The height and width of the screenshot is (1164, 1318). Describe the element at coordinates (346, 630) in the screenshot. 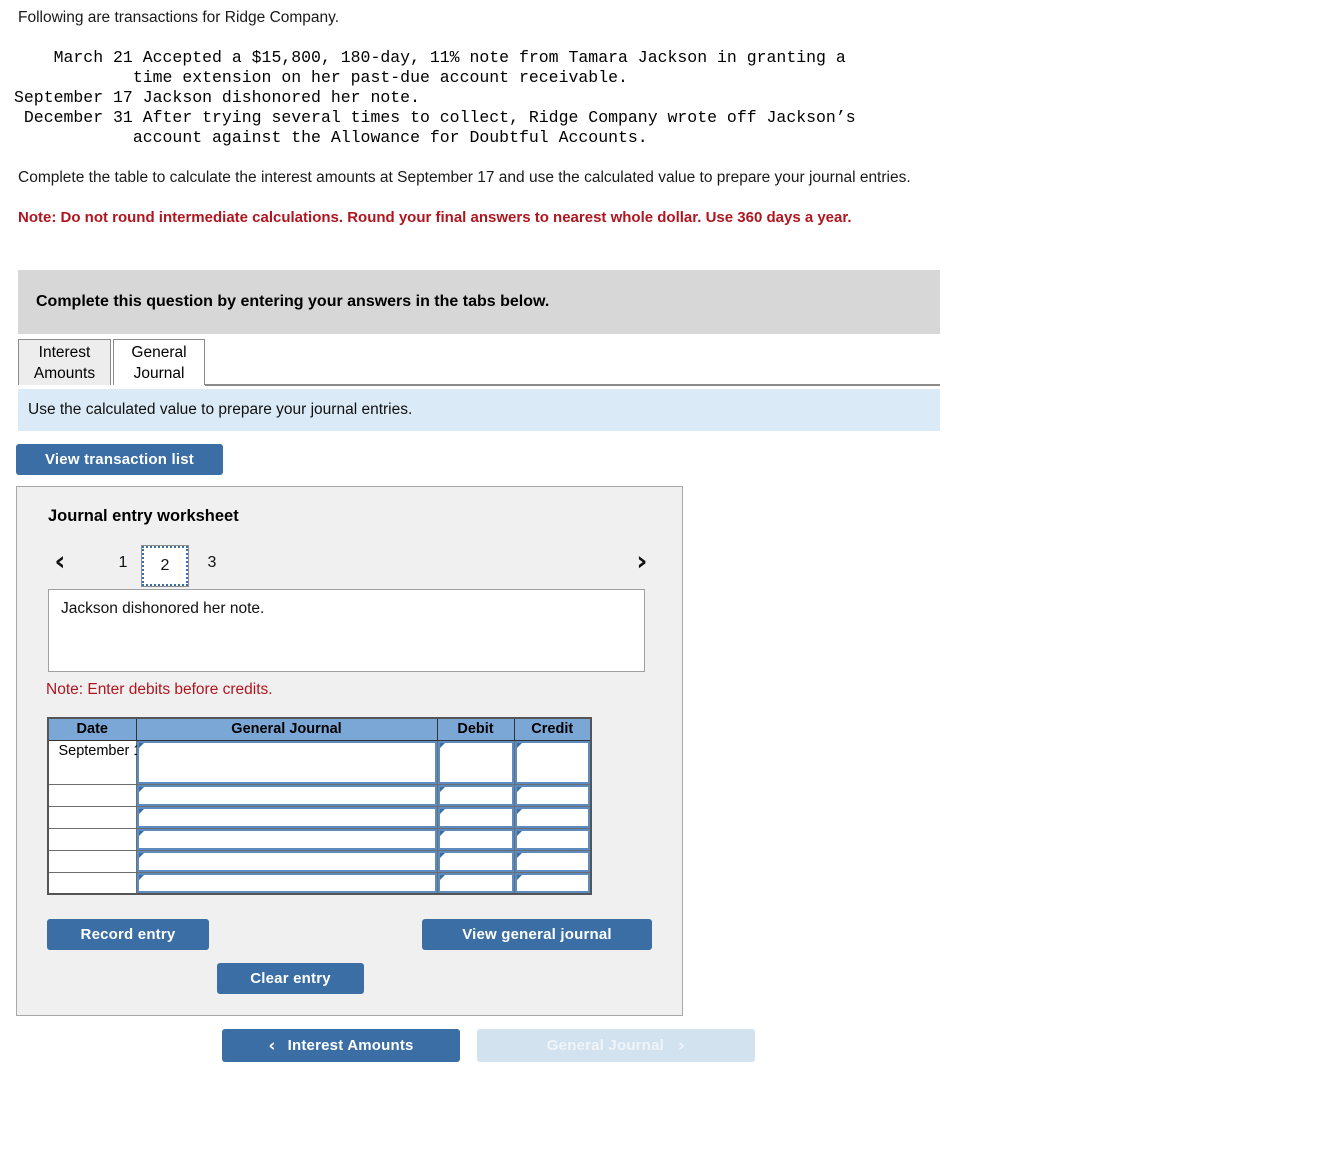

I see `entry-description-box: Jackson dishonored her note.` at that location.